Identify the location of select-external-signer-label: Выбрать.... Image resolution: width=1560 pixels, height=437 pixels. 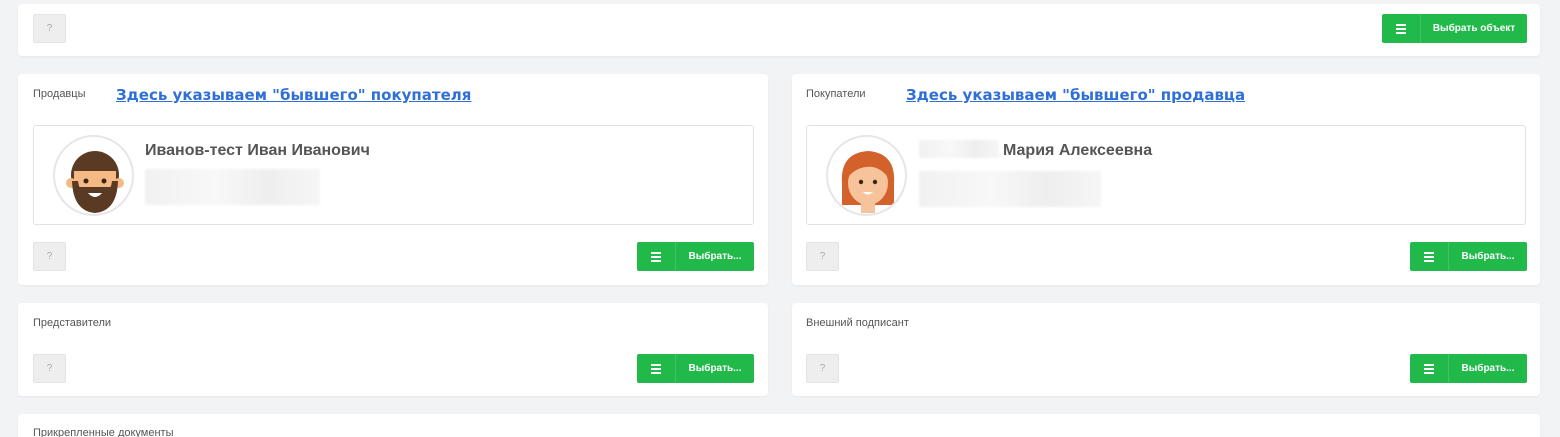
(1488, 368).